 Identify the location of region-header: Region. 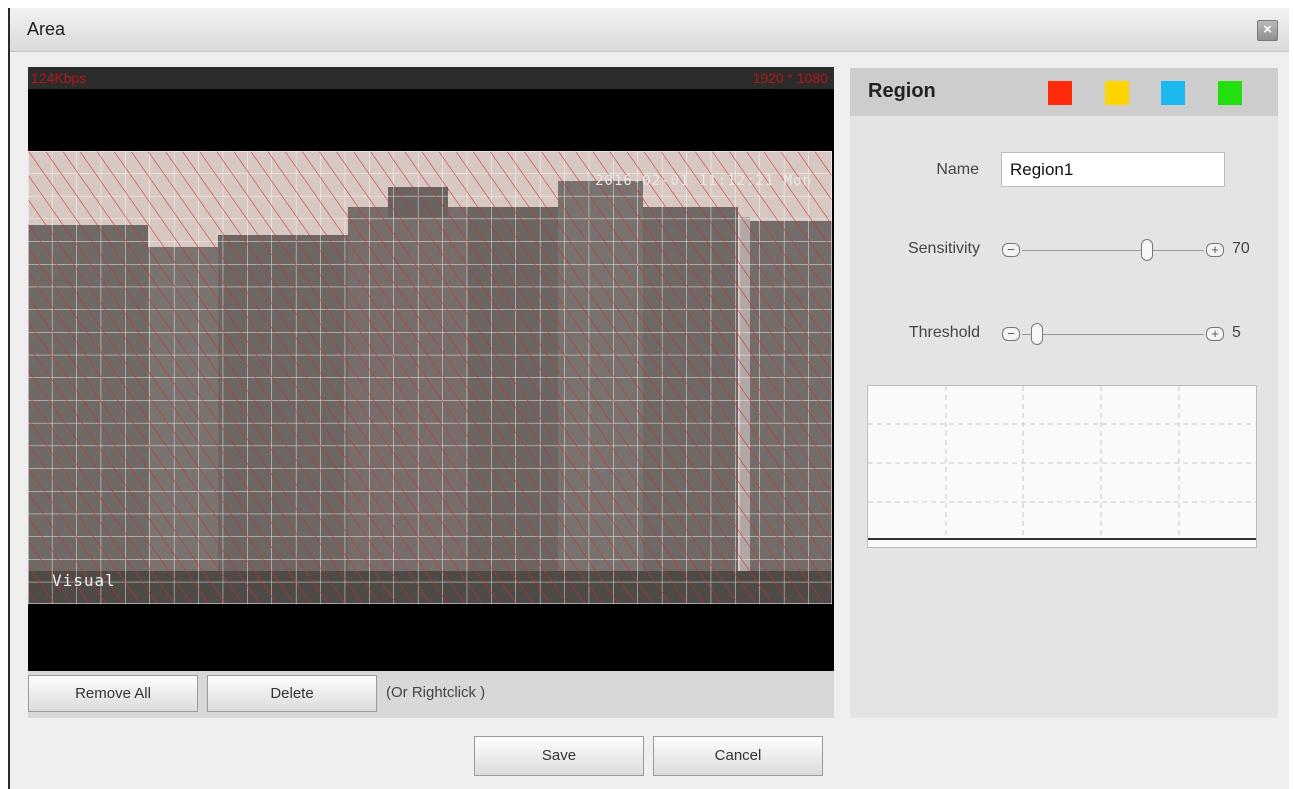
(1064, 92).